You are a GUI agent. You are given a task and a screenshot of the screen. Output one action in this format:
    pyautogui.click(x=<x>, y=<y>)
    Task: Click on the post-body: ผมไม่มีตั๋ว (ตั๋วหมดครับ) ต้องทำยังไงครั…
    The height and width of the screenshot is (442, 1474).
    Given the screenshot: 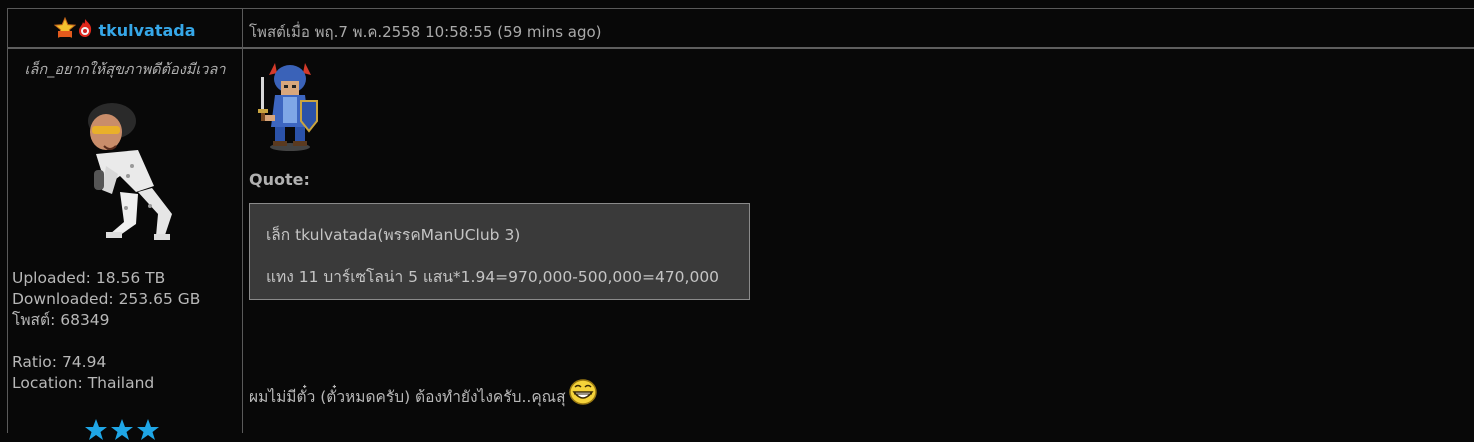 What is the action you would take?
    pyautogui.click(x=423, y=394)
    